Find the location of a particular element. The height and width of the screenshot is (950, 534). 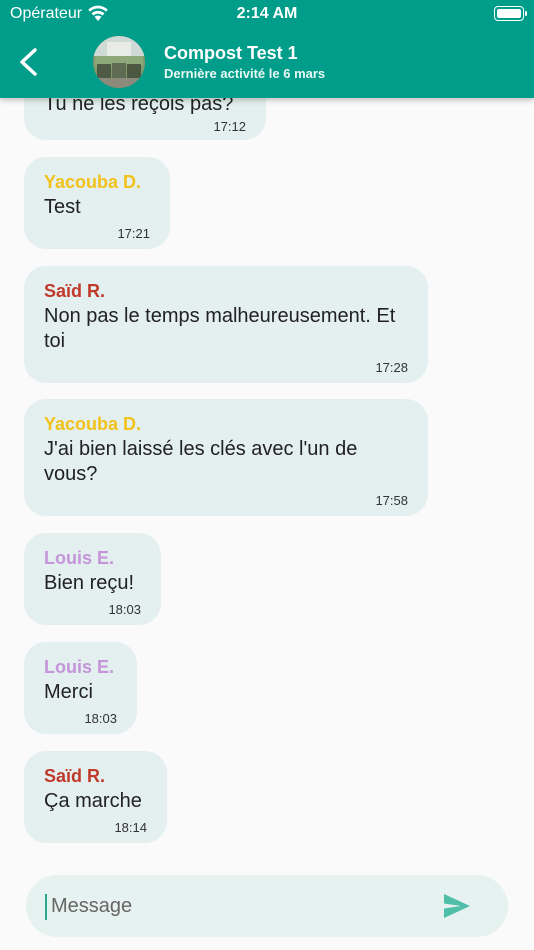

status-bar: Opérateur 2:14 AM is located at coordinates (267, 14).